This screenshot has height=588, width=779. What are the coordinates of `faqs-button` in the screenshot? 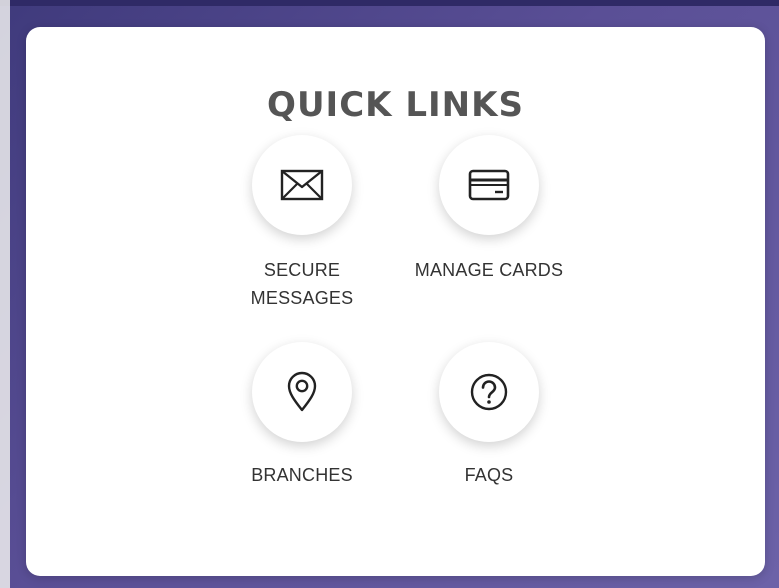 It's located at (489, 392).